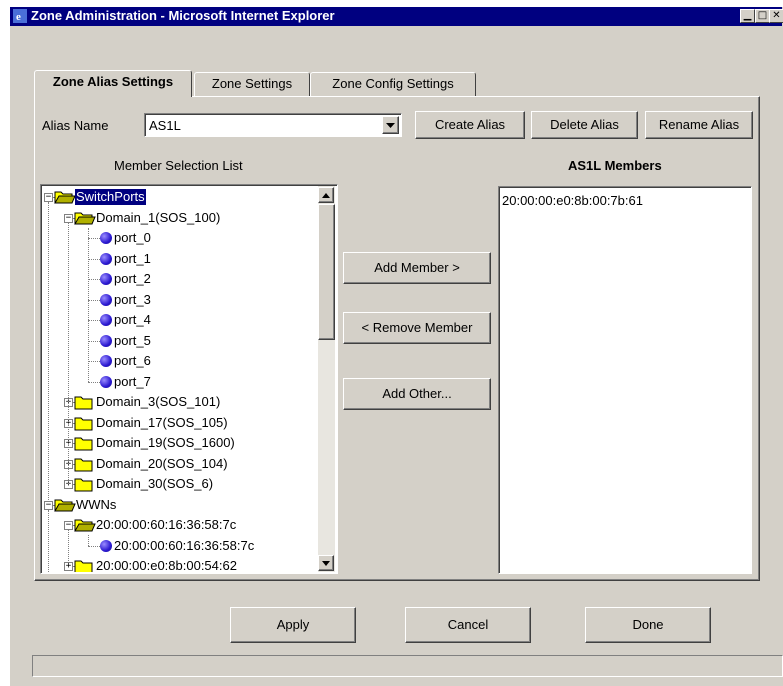 Image resolution: width=783 pixels, height=686 pixels. What do you see at coordinates (470, 125) in the screenshot?
I see `create-alias-button: Create Alias` at bounding box center [470, 125].